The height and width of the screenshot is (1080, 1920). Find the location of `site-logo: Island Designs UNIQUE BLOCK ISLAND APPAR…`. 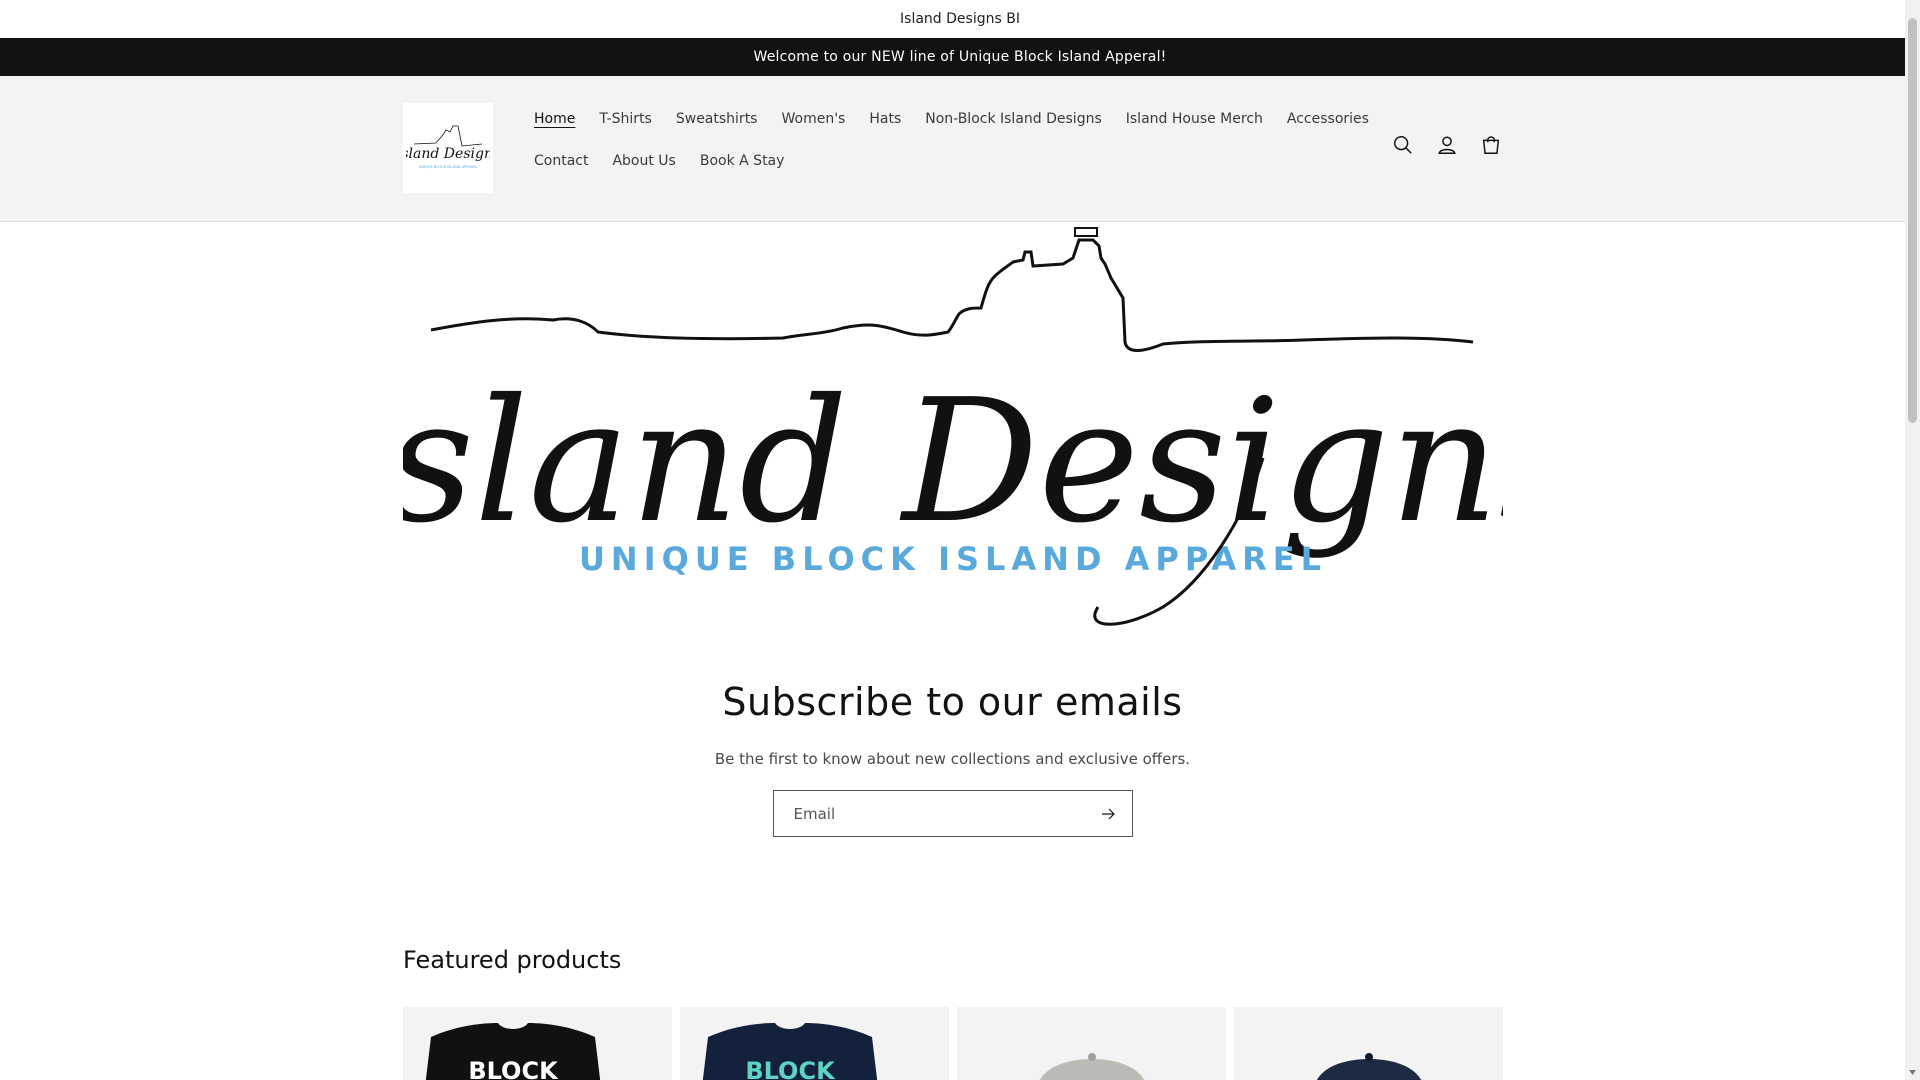

site-logo: Island Designs UNIQUE BLOCK ISLAND APPAR… is located at coordinates (448, 148).